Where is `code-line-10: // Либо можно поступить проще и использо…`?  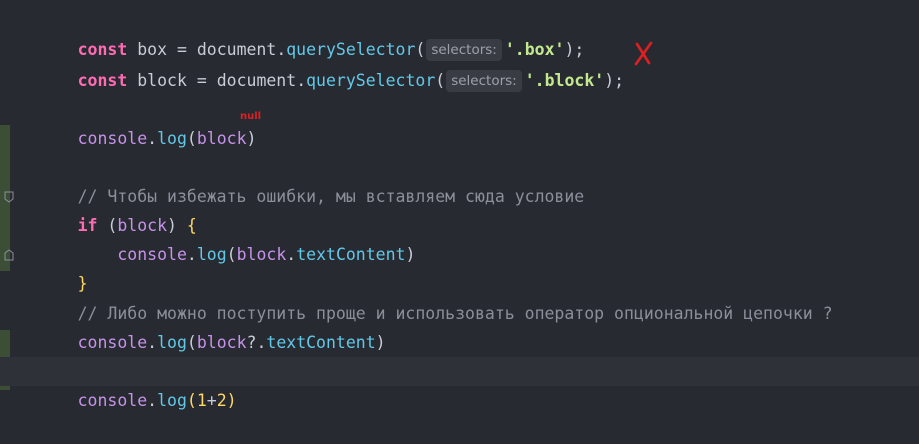
code-line-10: // Либо можно поступить проще и использо… is located at coordinates (459, 296).